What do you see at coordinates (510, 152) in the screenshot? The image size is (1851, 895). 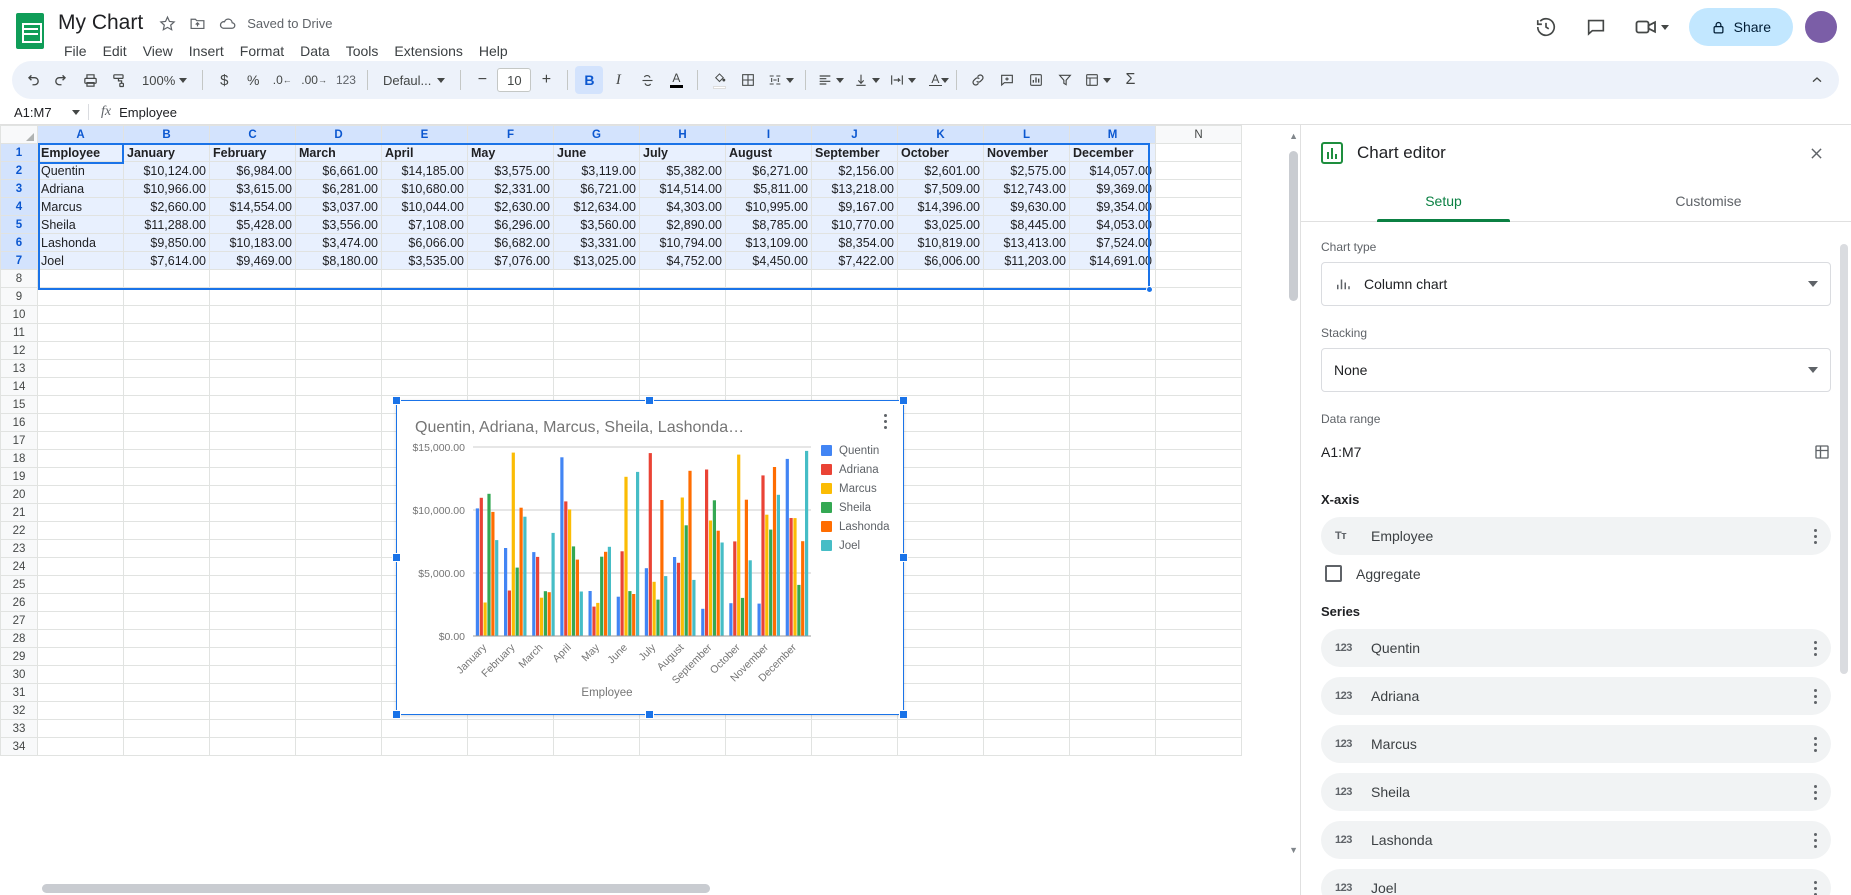 I see `cell: May` at bounding box center [510, 152].